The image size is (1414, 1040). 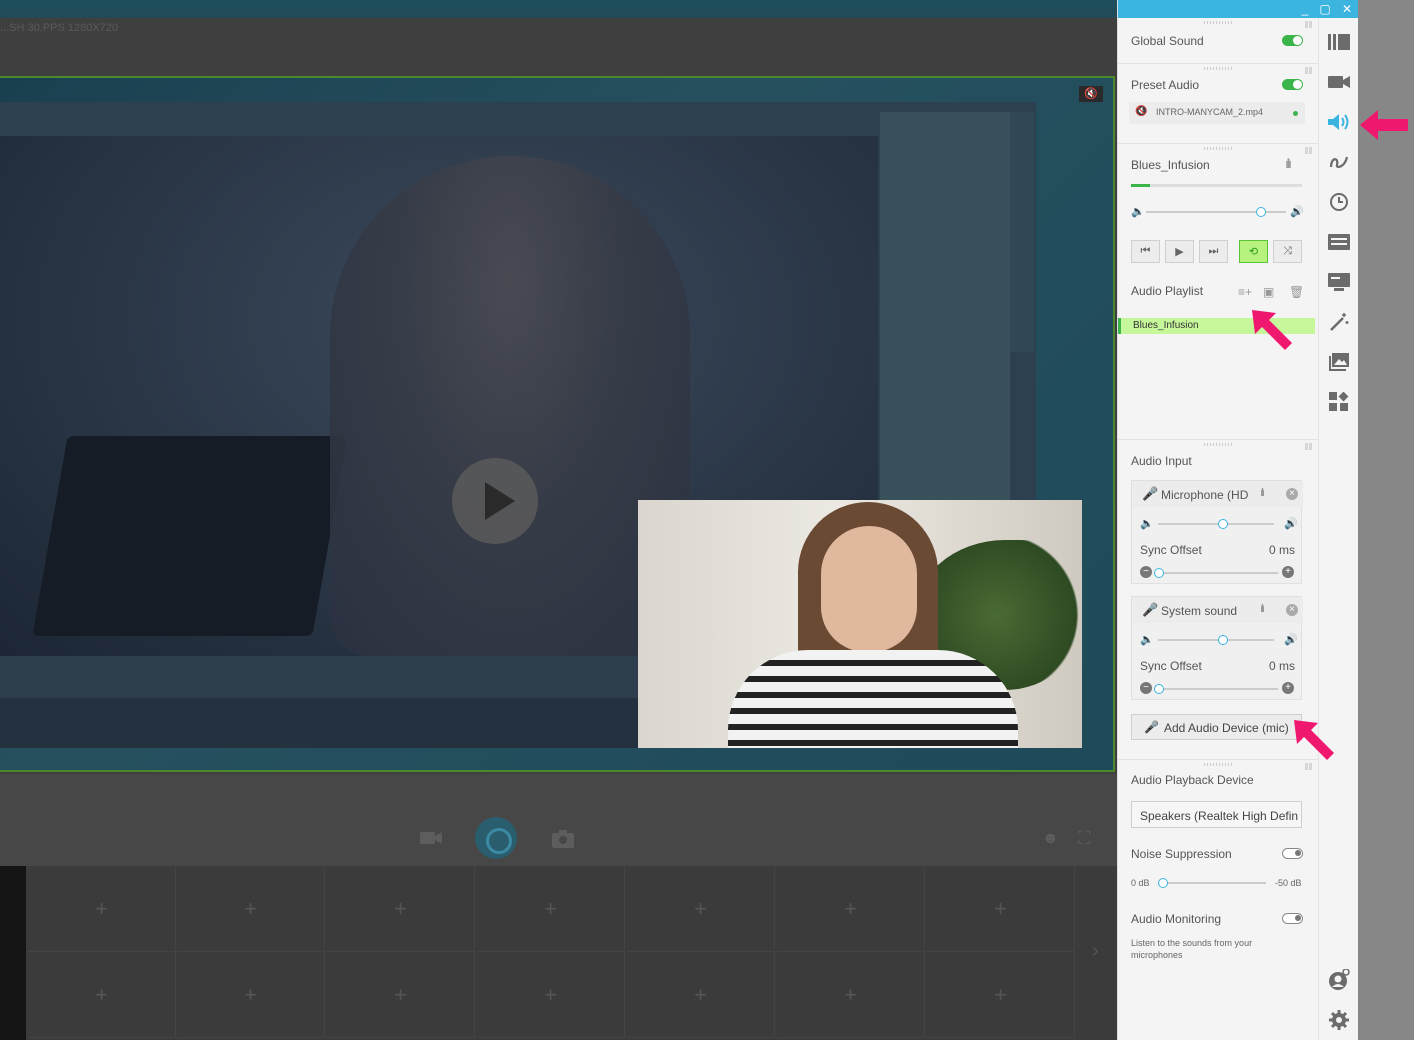 I want to click on history-icon, so click(x=1339, y=202).